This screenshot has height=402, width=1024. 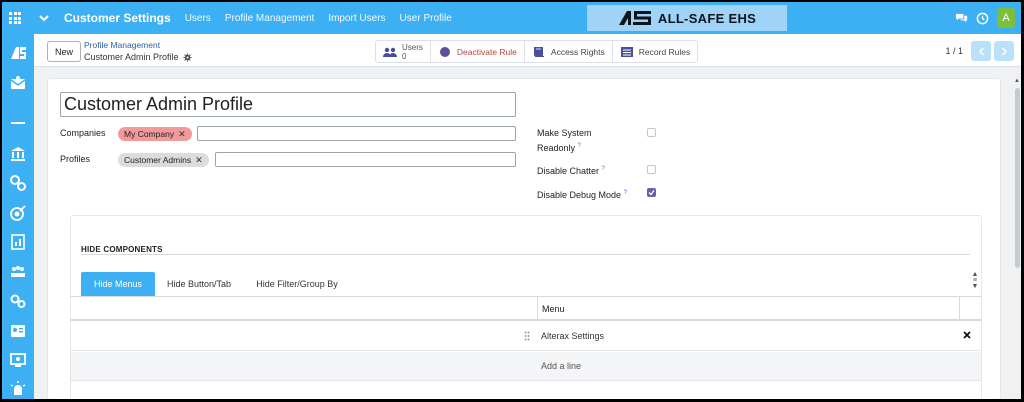 What do you see at coordinates (18, 331) in the screenshot?
I see `id-card-icon` at bounding box center [18, 331].